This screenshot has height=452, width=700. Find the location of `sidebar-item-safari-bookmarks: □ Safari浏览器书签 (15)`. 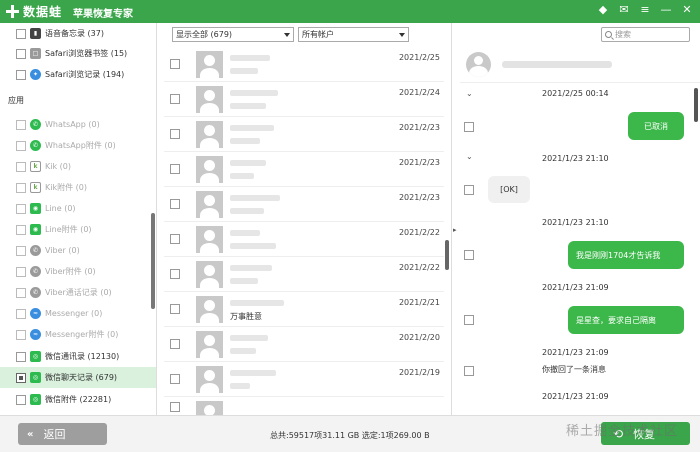

sidebar-item-safari-bookmarks: □ Safari浏览器书签 (15) is located at coordinates (78, 53).